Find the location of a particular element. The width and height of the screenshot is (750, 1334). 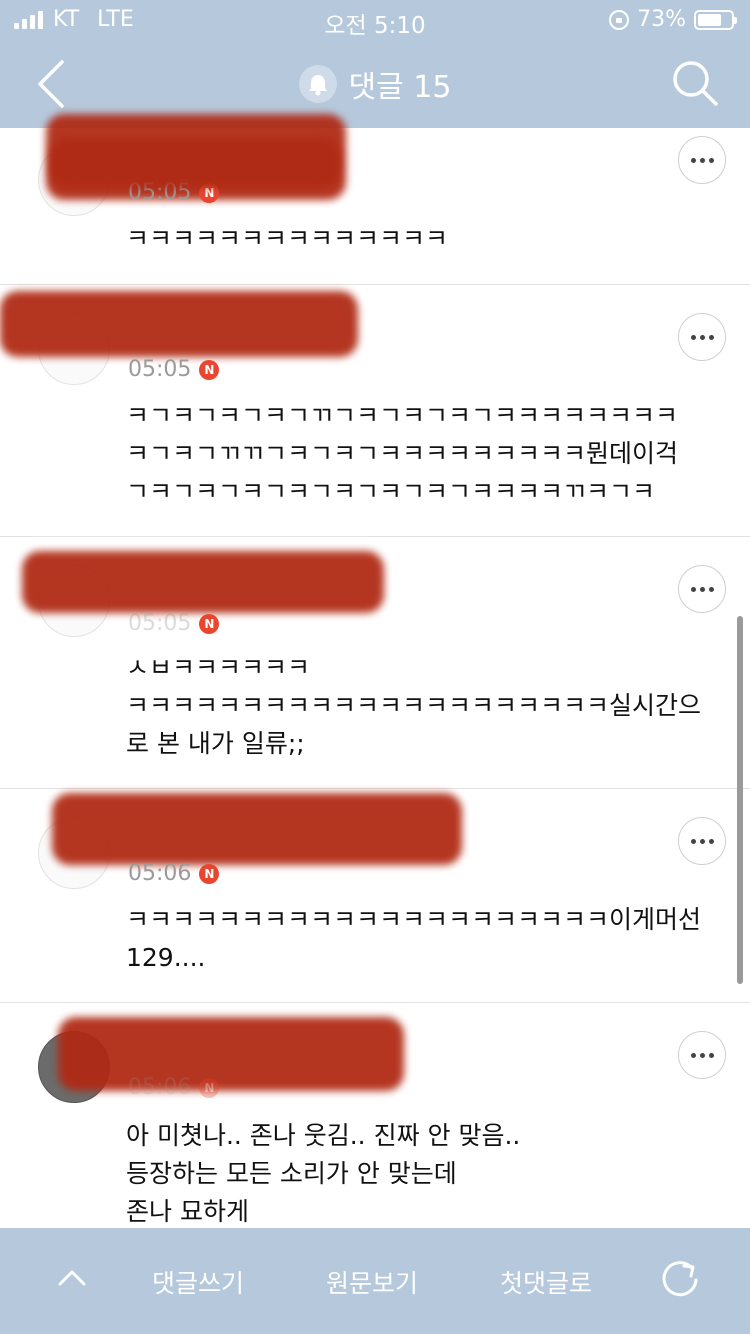

scrollbar is located at coordinates (740, 800).